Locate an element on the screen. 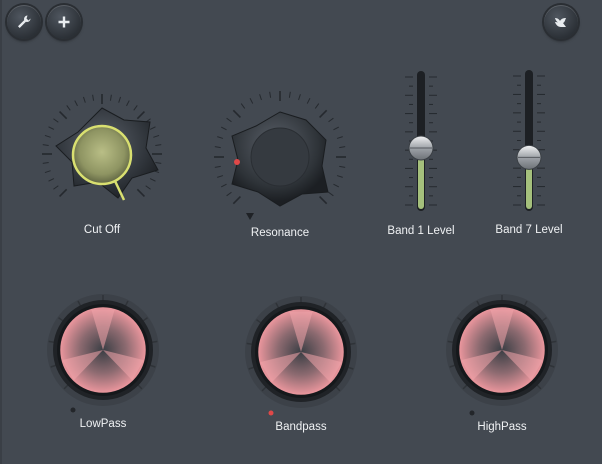 Image resolution: width=602 pixels, height=464 pixels. band7-label: Band 7 Level is located at coordinates (529, 230).